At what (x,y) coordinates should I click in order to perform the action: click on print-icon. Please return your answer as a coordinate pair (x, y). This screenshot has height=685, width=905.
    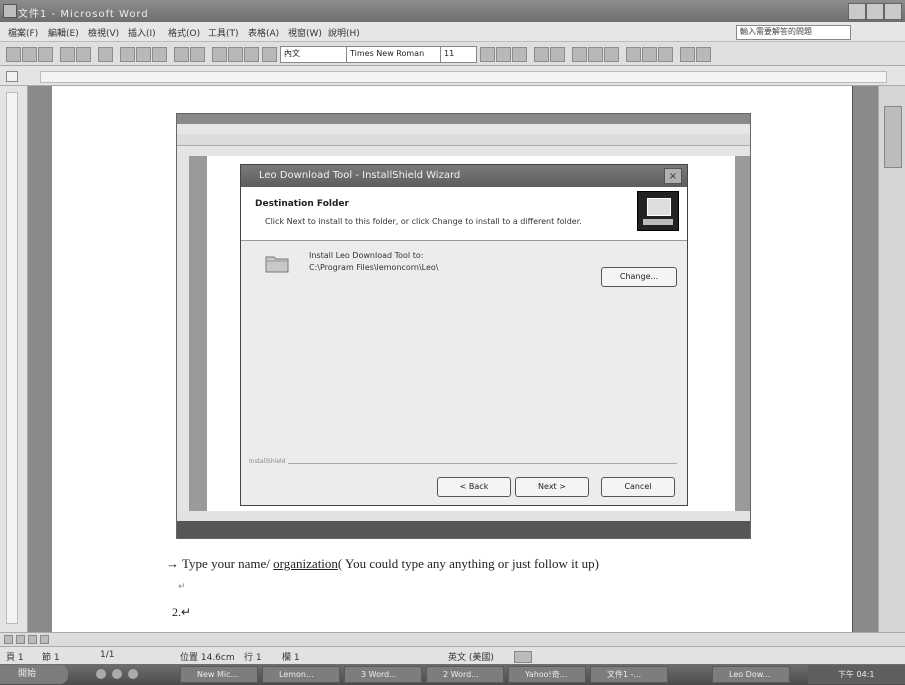
    Looking at the image, I should click on (67, 54).